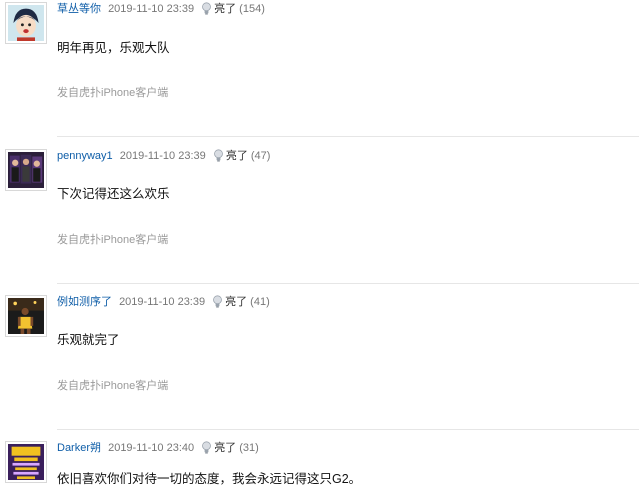 This screenshot has width=639, height=491. Describe the element at coordinates (249, 448) in the screenshot. I see `light-count: (31)` at that location.